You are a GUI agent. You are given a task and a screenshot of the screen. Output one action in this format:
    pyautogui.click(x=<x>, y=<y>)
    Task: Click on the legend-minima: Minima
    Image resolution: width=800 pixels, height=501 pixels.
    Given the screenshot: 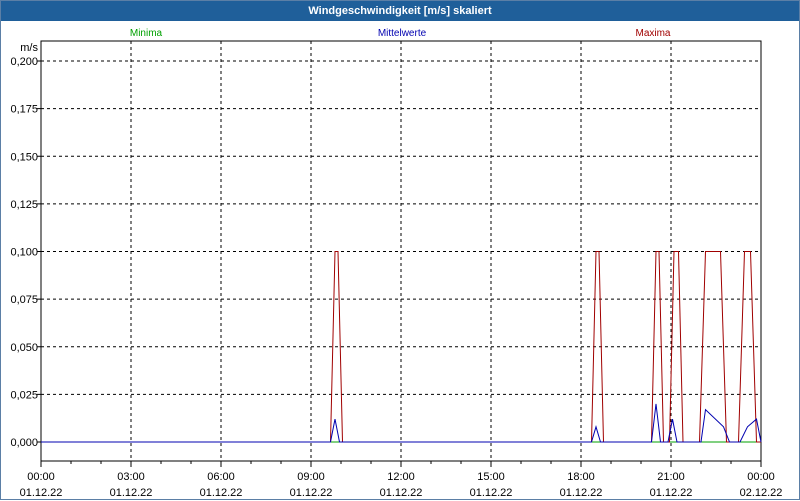 What is the action you would take?
    pyautogui.click(x=146, y=33)
    